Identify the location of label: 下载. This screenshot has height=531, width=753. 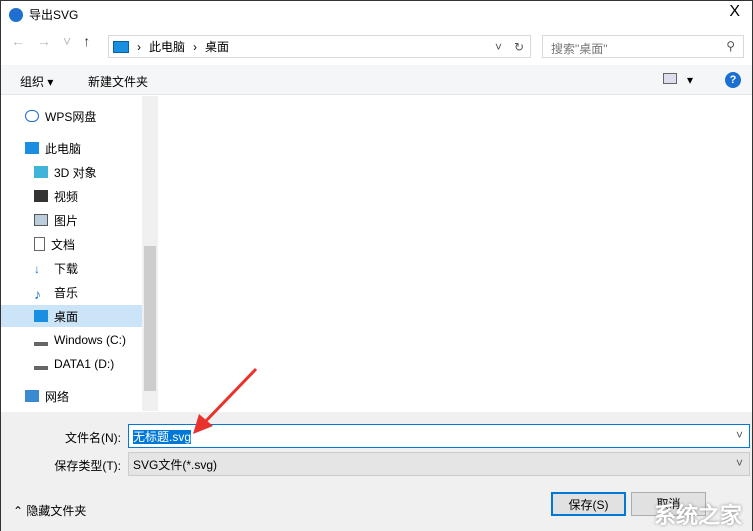
(66, 268).